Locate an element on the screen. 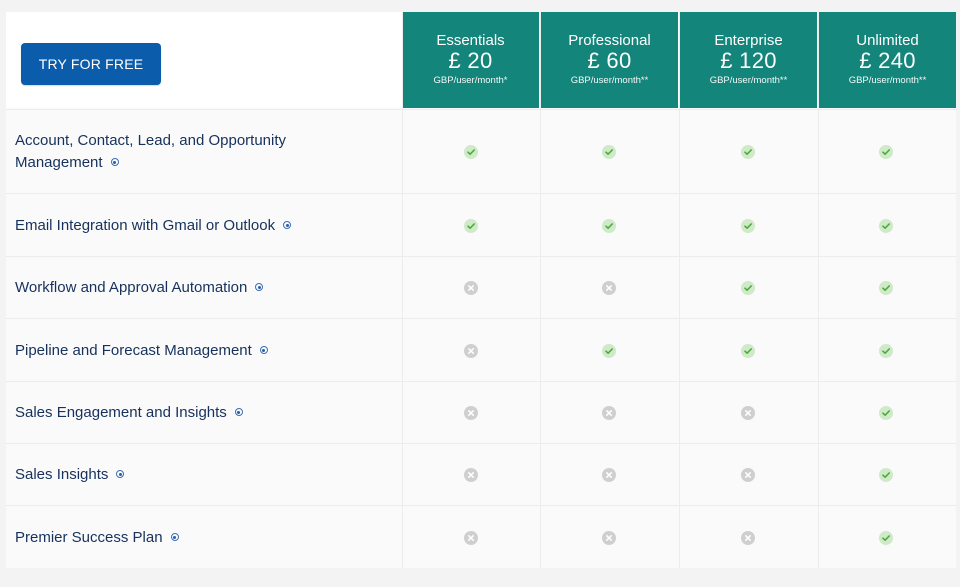 The image size is (960, 587). table-header-left: TRY FOR FREE is located at coordinates (204, 60).